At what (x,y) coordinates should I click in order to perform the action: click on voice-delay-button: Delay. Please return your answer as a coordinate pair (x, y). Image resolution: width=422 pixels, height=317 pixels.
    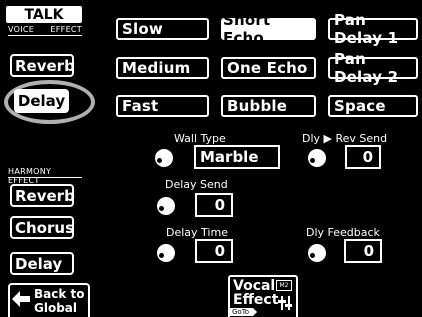
    Looking at the image, I should click on (41, 101).